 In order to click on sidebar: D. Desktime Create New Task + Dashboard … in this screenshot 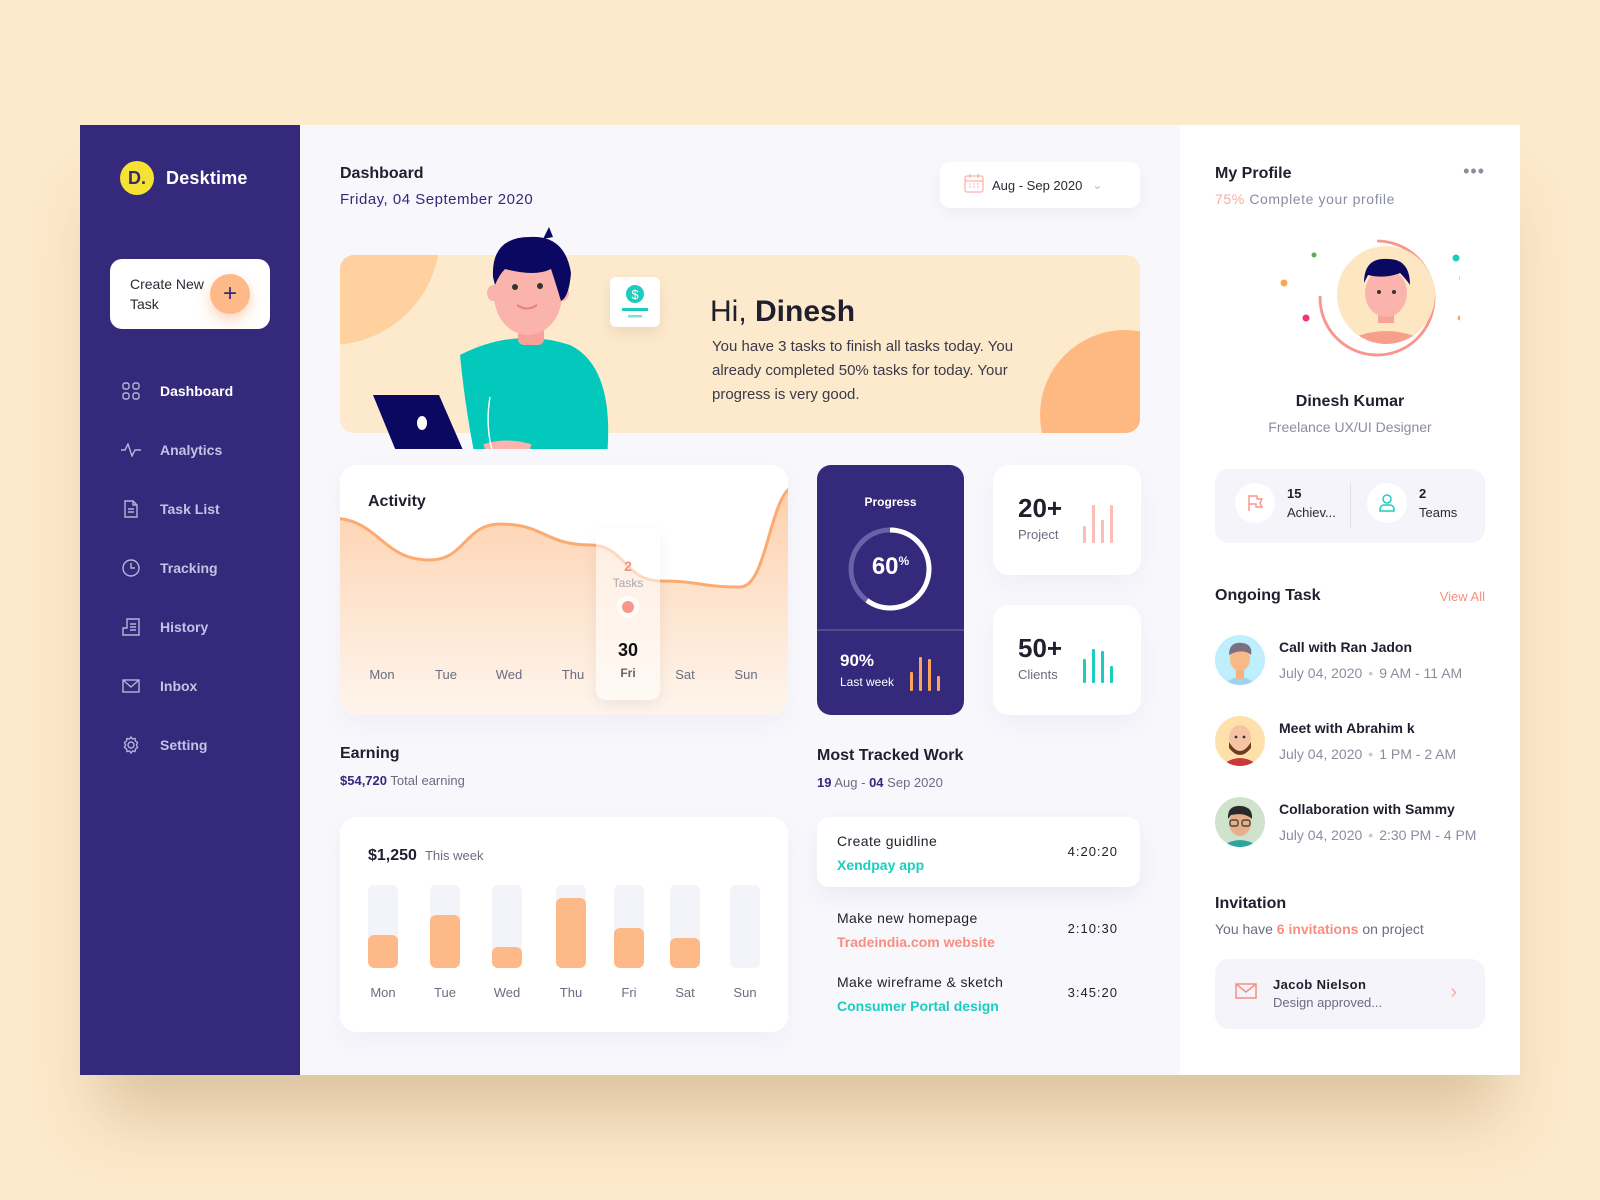, I will do `click(190, 600)`.